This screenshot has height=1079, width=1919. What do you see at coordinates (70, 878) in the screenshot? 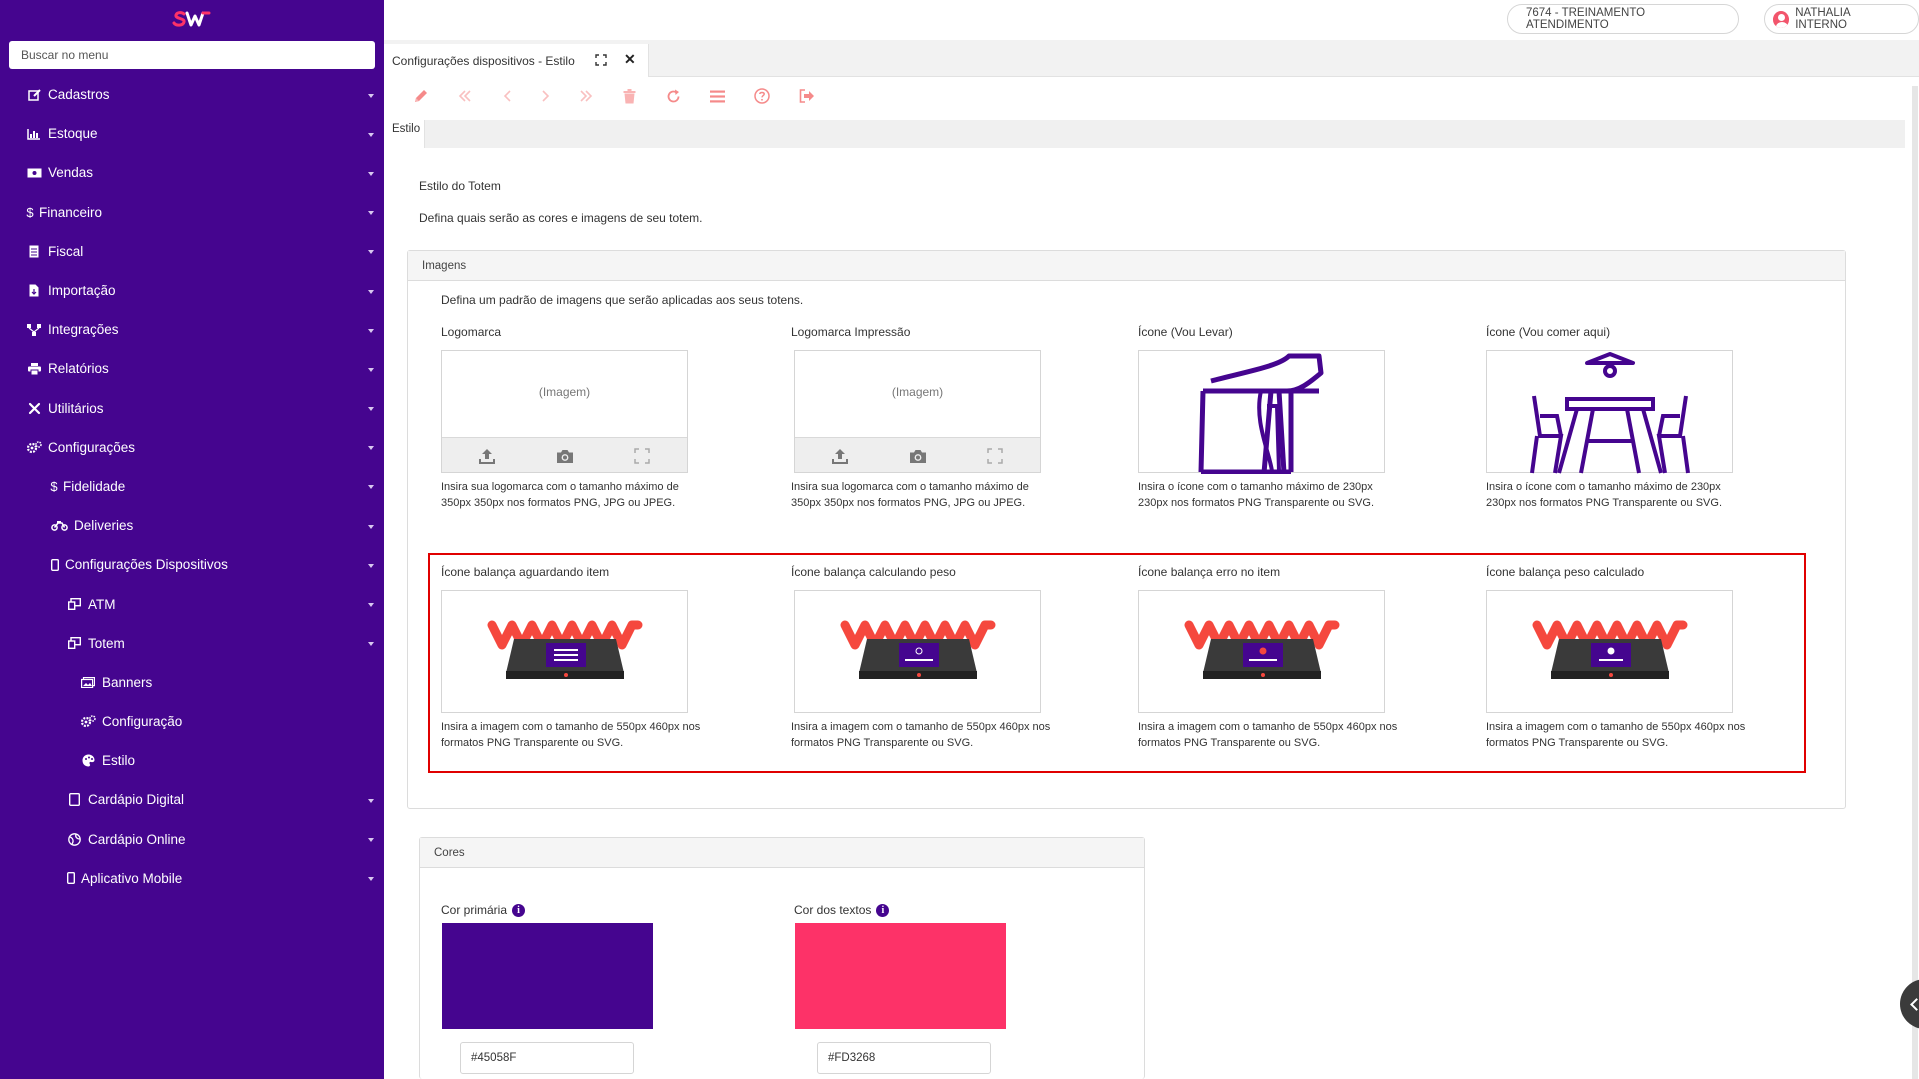
I see `mobile-icon` at bounding box center [70, 878].